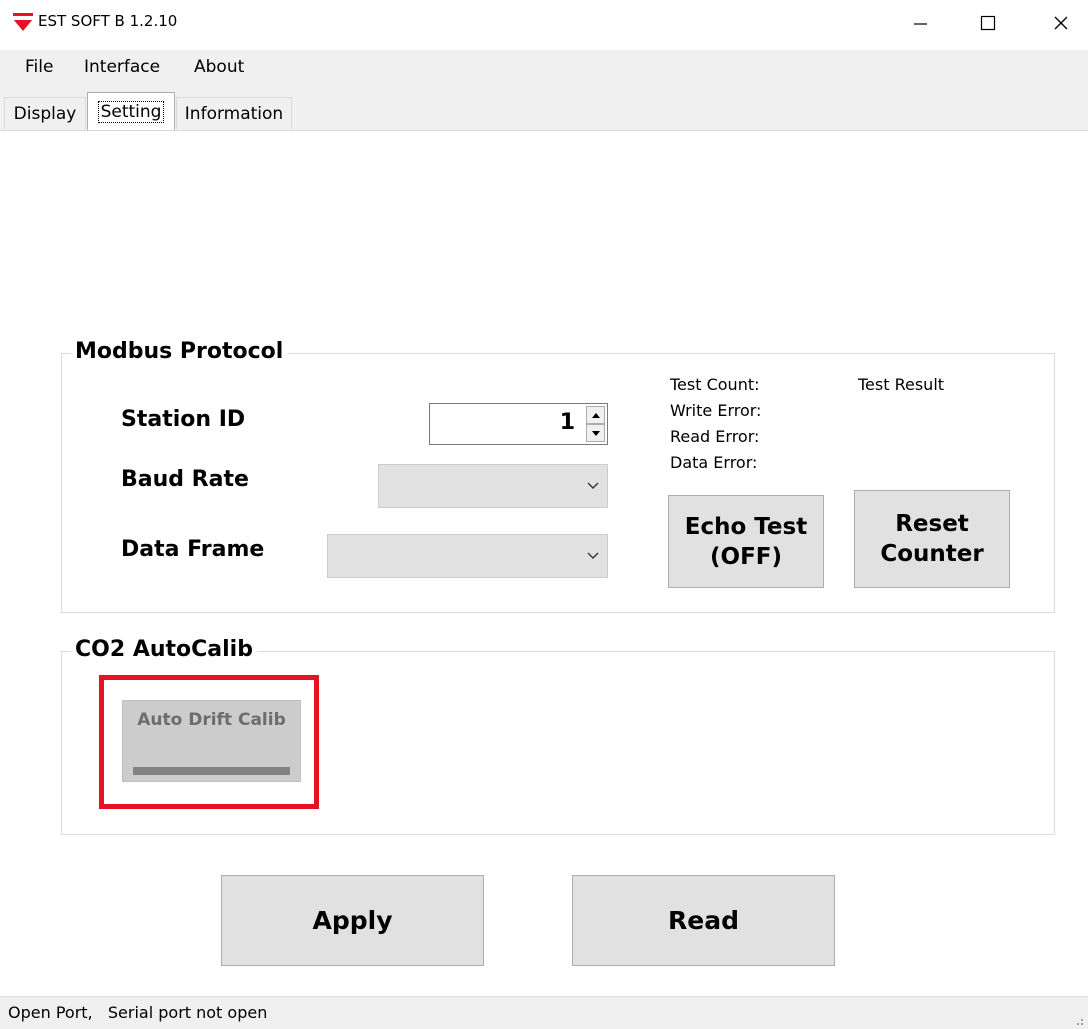  What do you see at coordinates (567, 422) in the screenshot?
I see `station-id-value: 1` at bounding box center [567, 422].